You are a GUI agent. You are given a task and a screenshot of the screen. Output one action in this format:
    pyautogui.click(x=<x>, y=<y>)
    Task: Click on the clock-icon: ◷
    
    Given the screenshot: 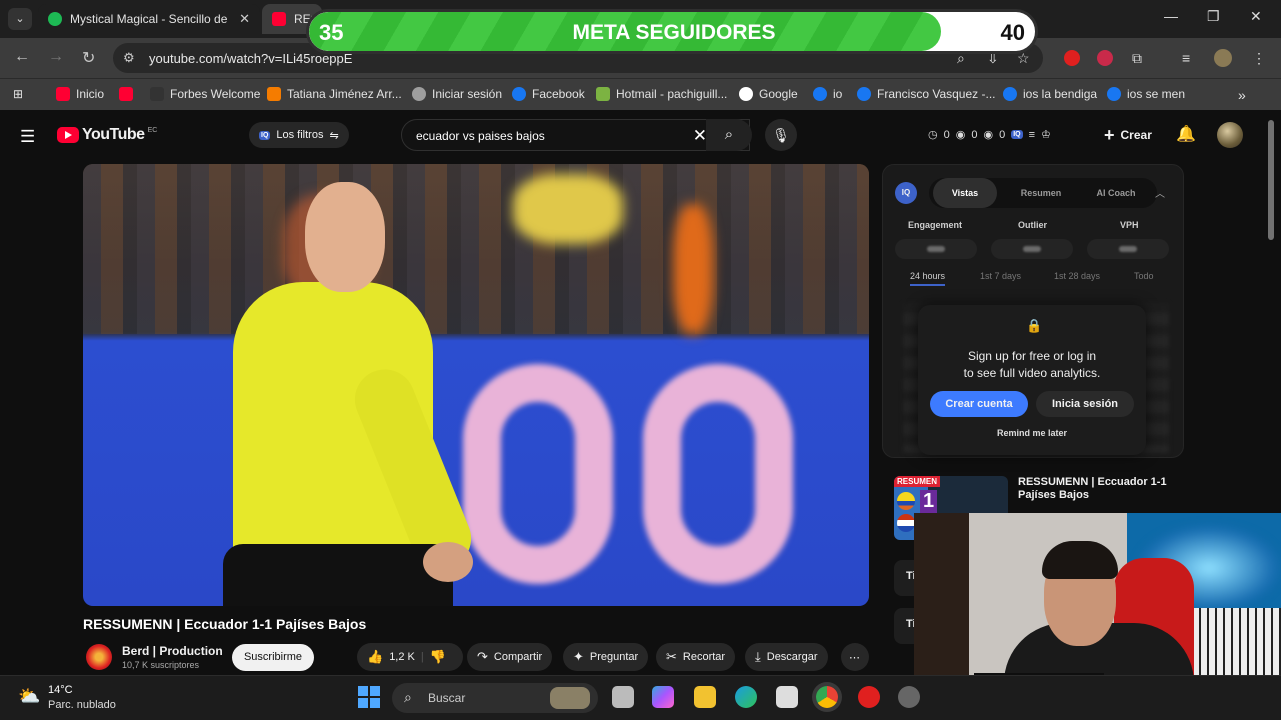 What is the action you would take?
    pyautogui.click(x=933, y=135)
    